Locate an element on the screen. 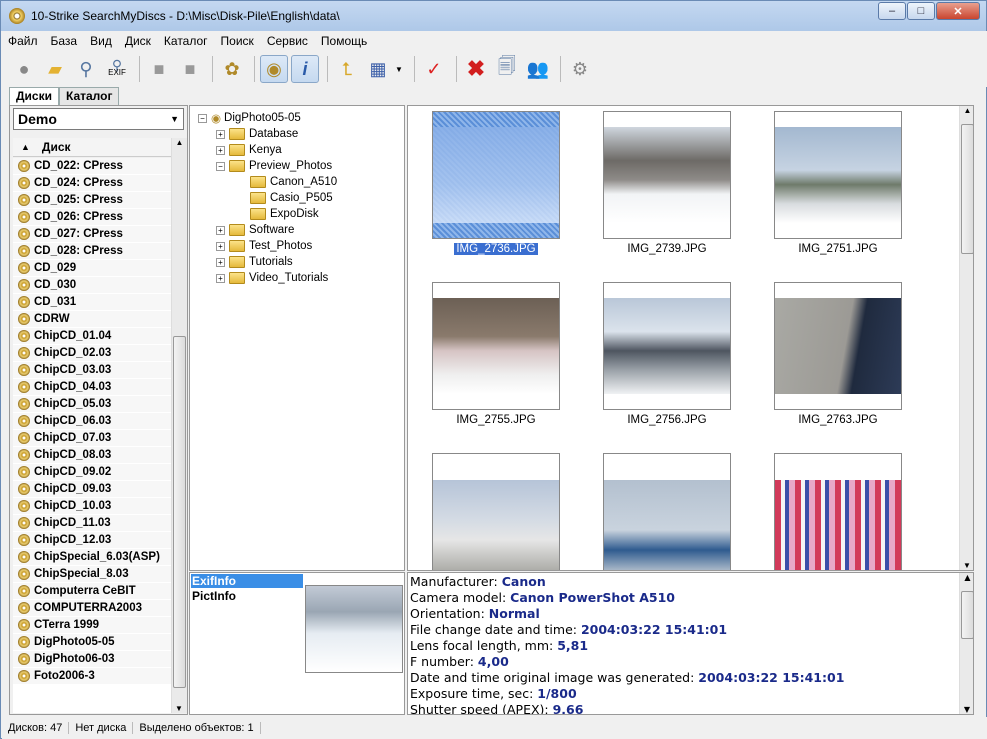 This screenshot has width=987, height=739. disk-list-item: ChipCD_08.03 is located at coordinates (92, 455).